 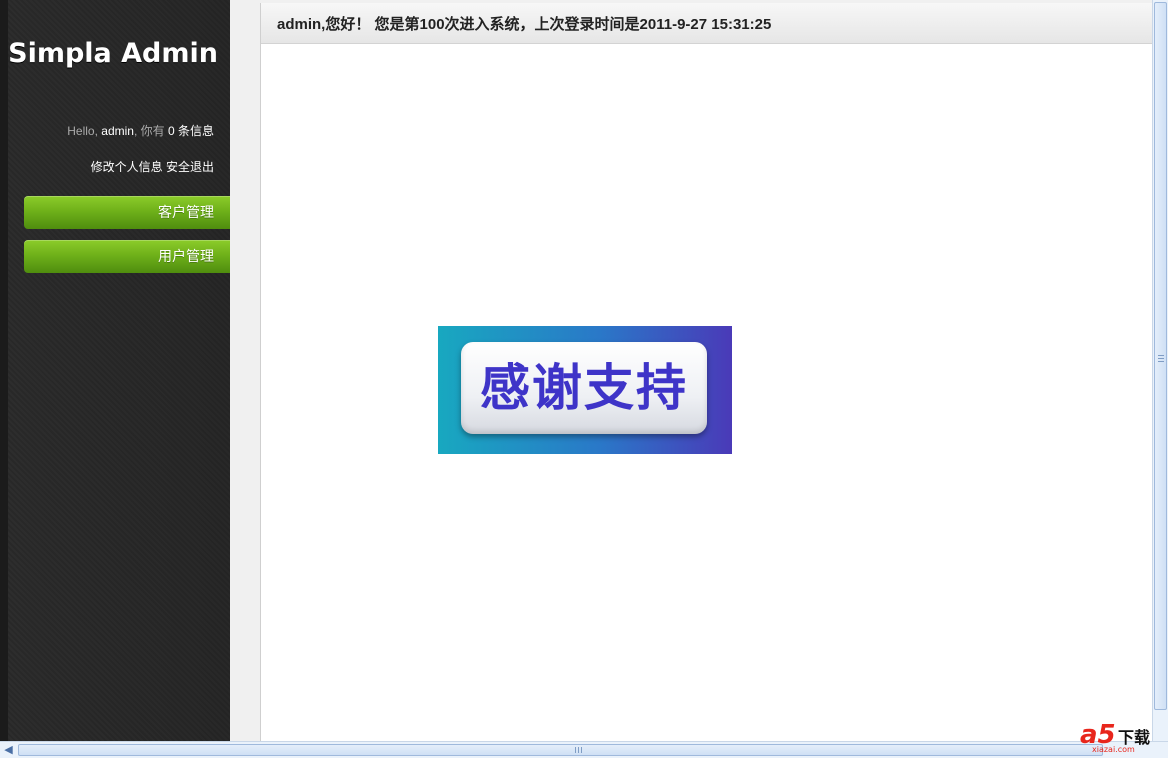 I want to click on nav-customer-management: 客户管理, so click(x=127, y=212).